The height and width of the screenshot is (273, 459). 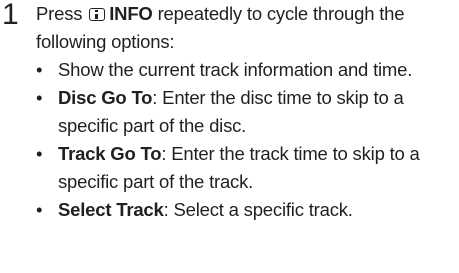 What do you see at coordinates (110, 153) in the screenshot?
I see `option-term: Track Go To` at bounding box center [110, 153].